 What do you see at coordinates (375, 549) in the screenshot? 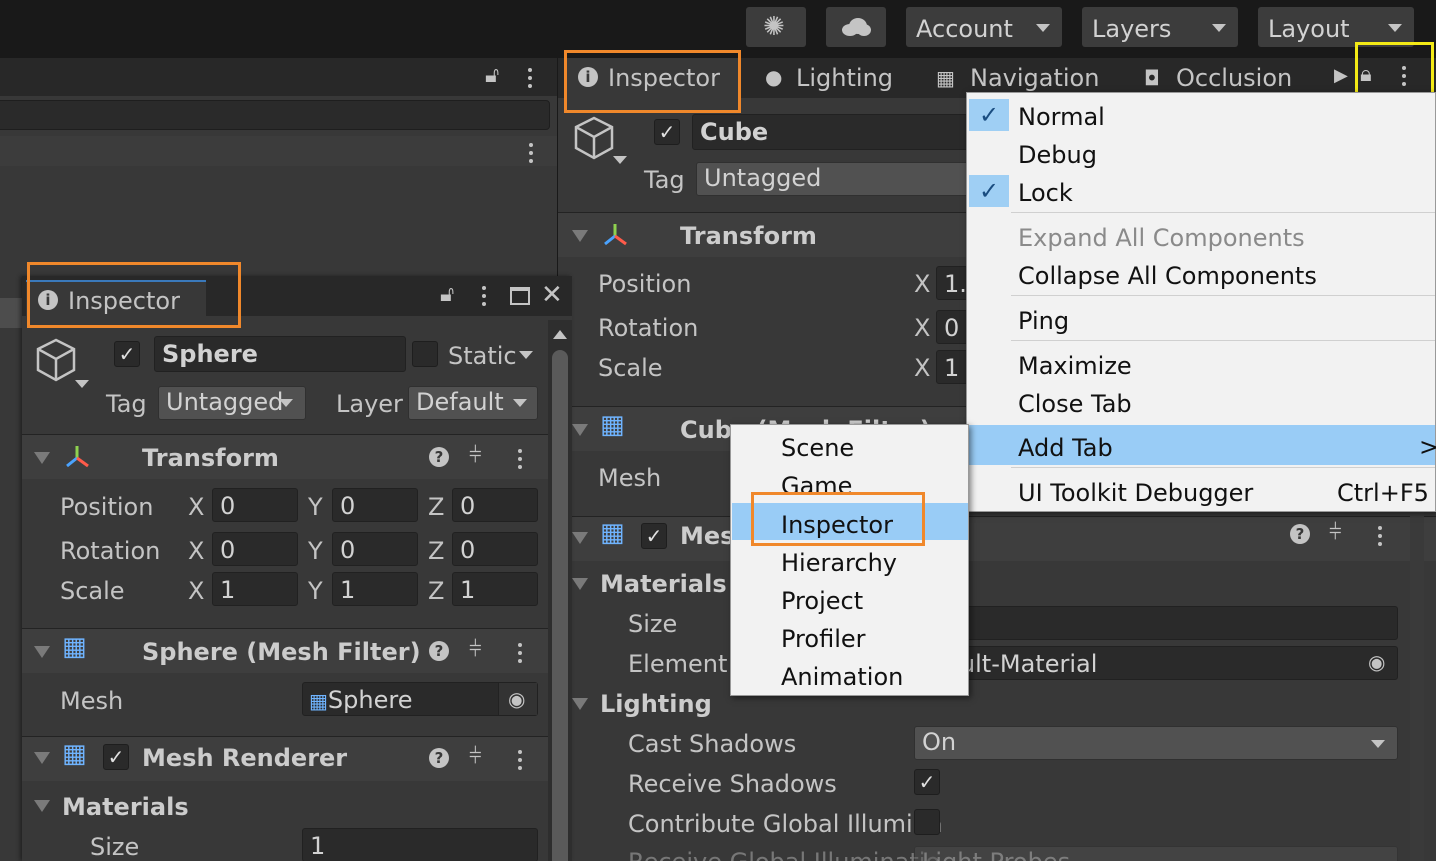
I see `rotation-y-field: 0` at bounding box center [375, 549].